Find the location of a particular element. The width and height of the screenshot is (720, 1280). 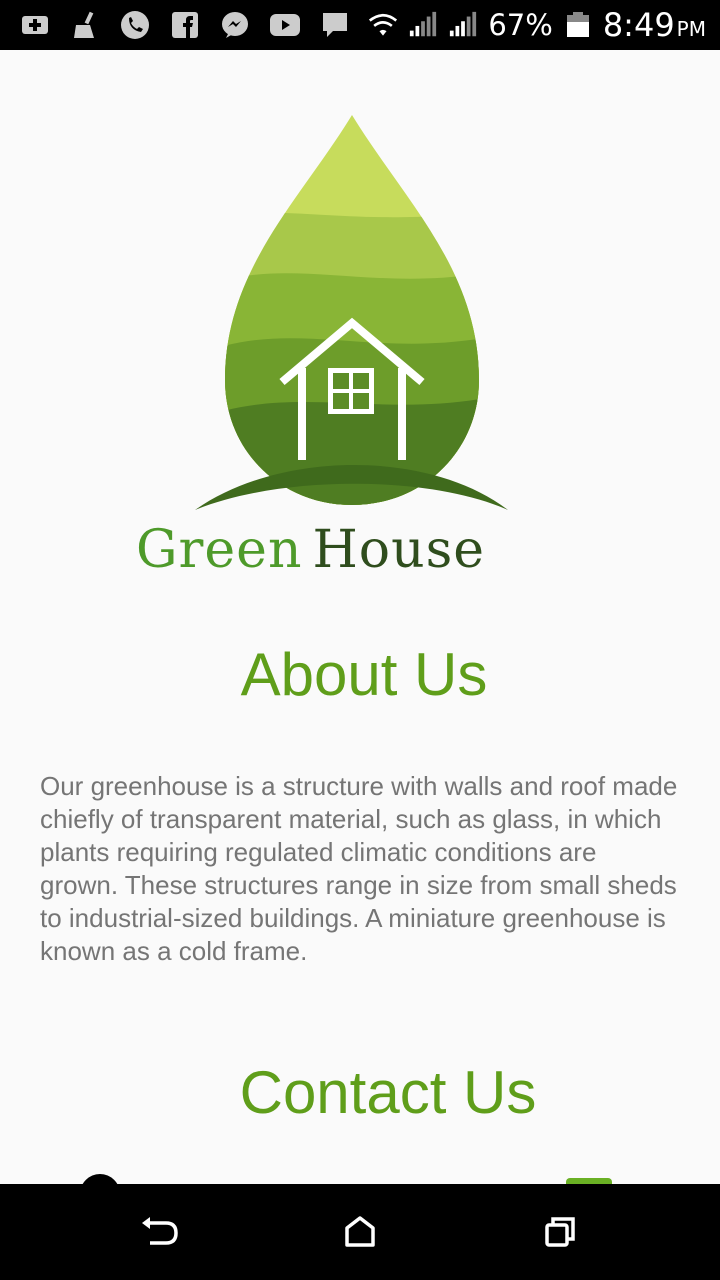

clock: 8:49 PM is located at coordinates (654, 25).